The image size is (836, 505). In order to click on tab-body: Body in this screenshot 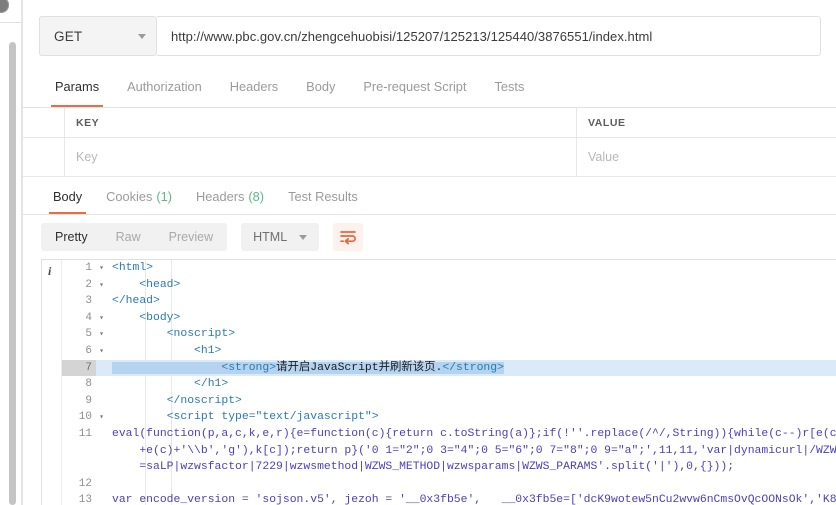, I will do `click(320, 86)`.